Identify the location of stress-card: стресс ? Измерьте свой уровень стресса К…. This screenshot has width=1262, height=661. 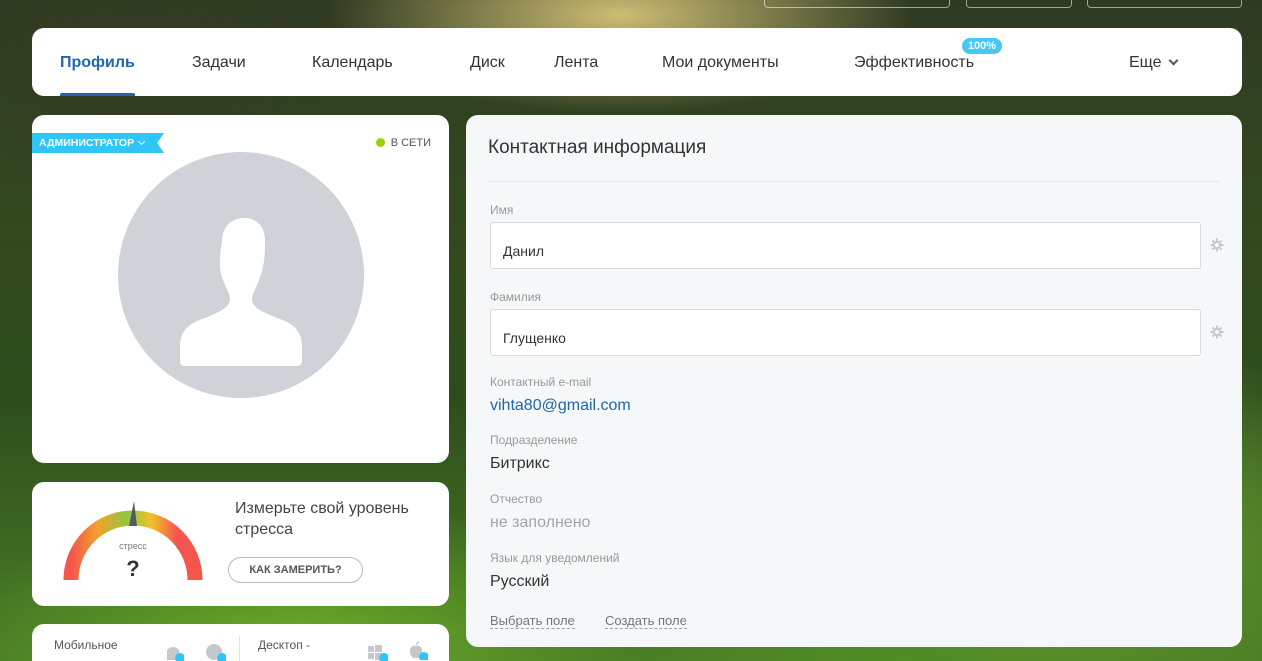
(240, 544).